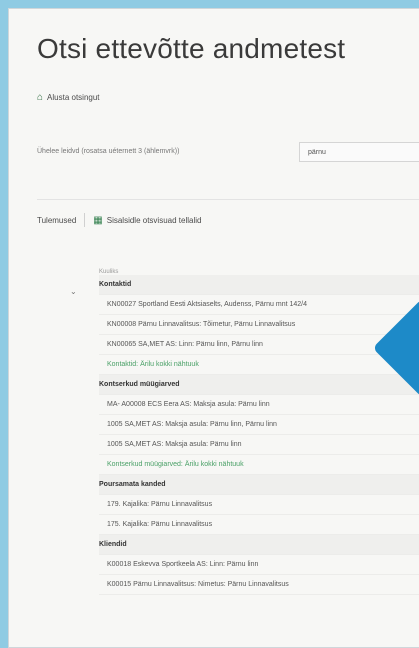  I want to click on page-title: Otsi ettevõtte andmetest, so click(191, 48).